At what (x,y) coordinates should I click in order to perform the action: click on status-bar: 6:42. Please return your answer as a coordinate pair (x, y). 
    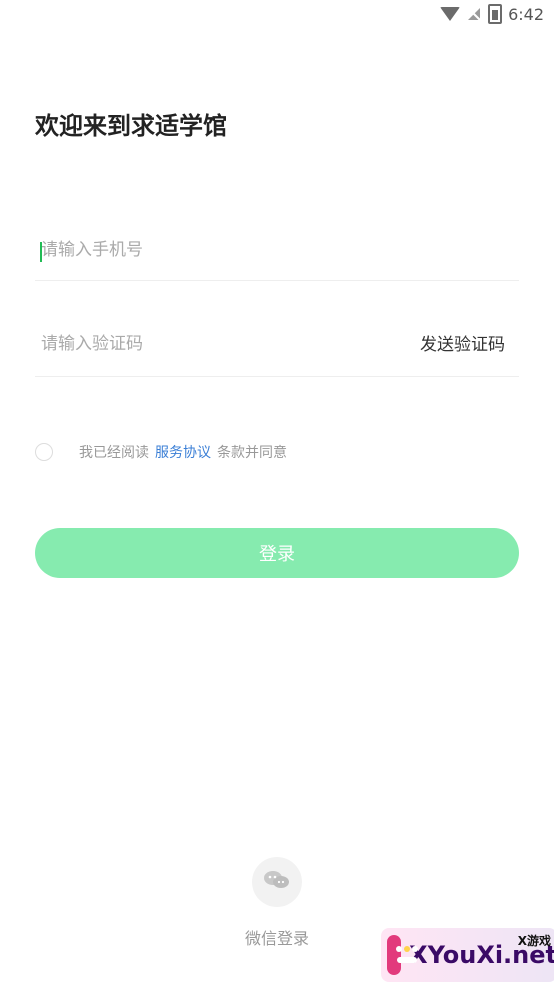
    Looking at the image, I should click on (277, 15).